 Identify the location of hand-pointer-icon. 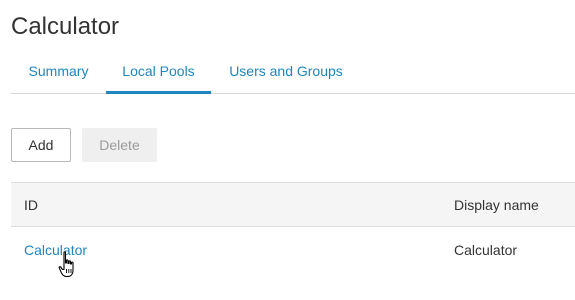
(66, 264).